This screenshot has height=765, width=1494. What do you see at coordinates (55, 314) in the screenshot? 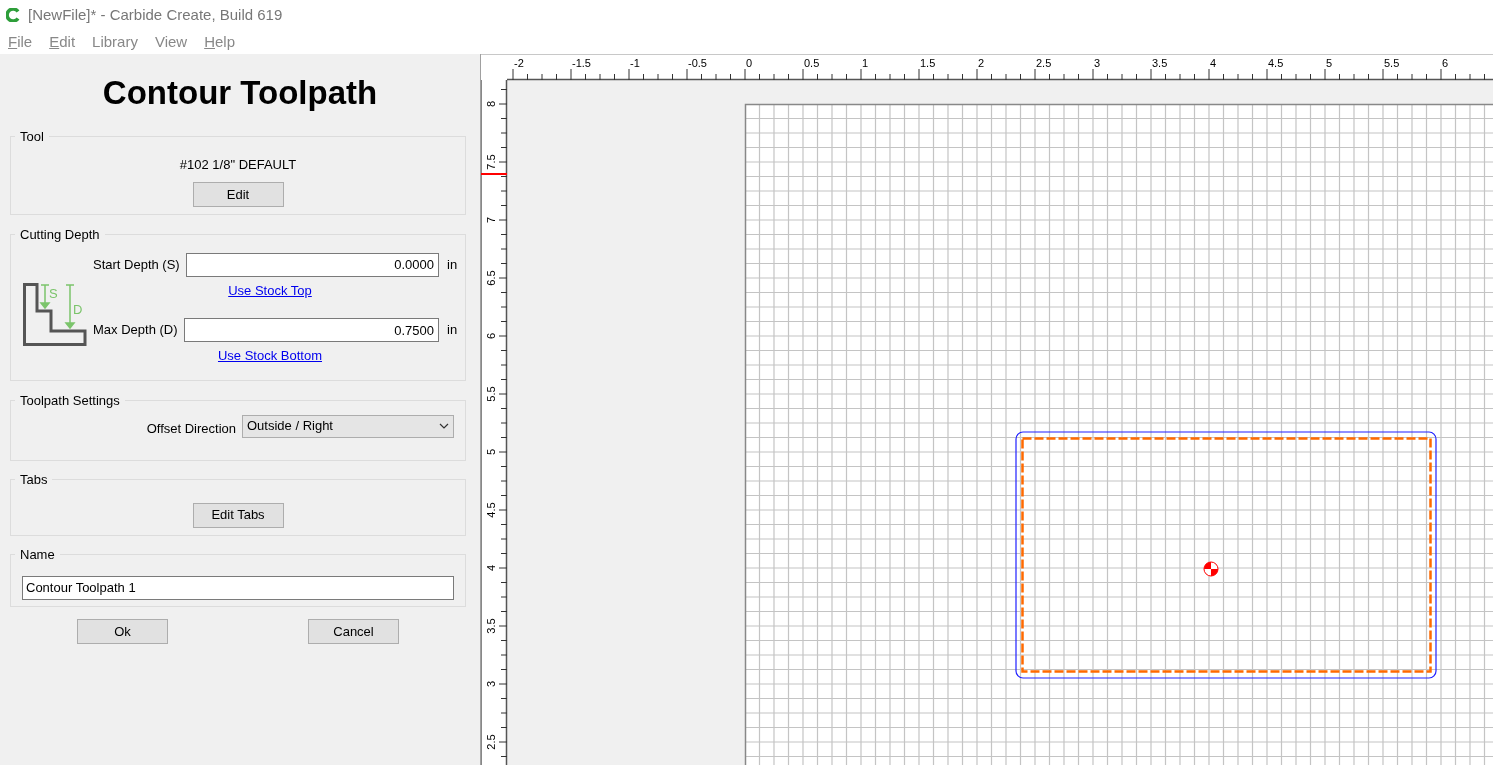
I see `step-profile-drawing` at bounding box center [55, 314].